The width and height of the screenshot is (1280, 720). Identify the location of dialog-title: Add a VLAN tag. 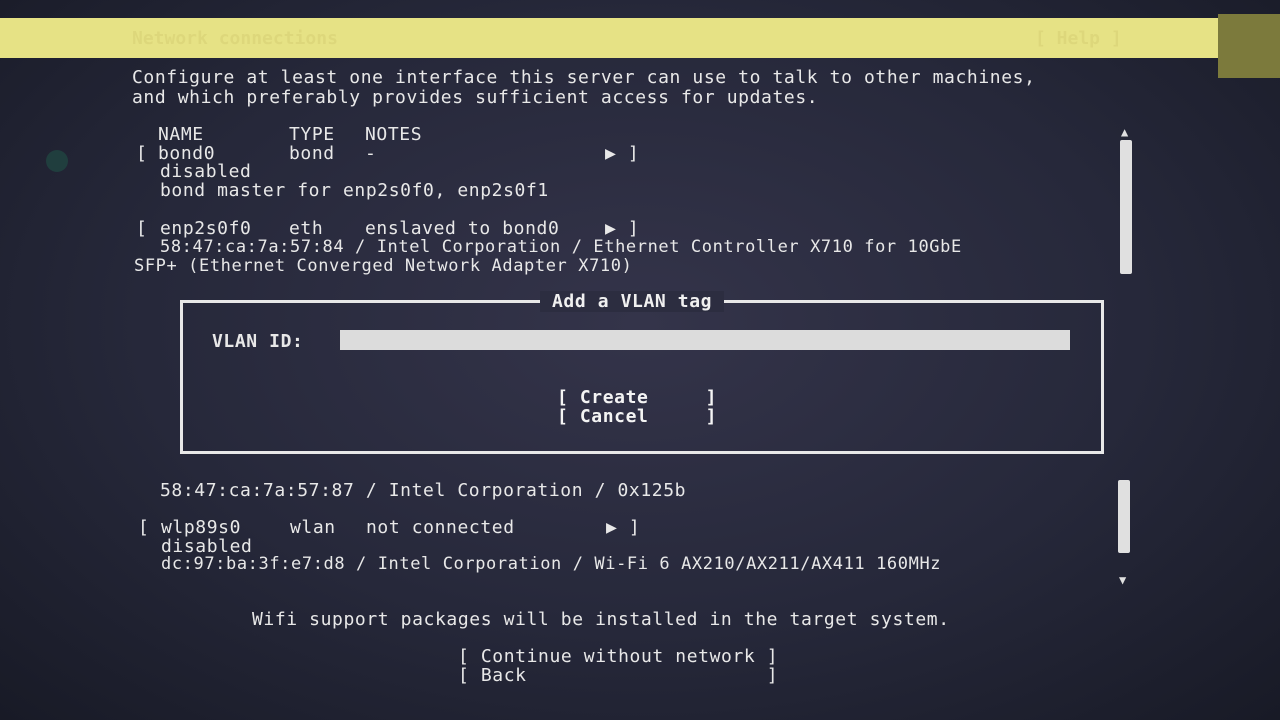
(632, 301).